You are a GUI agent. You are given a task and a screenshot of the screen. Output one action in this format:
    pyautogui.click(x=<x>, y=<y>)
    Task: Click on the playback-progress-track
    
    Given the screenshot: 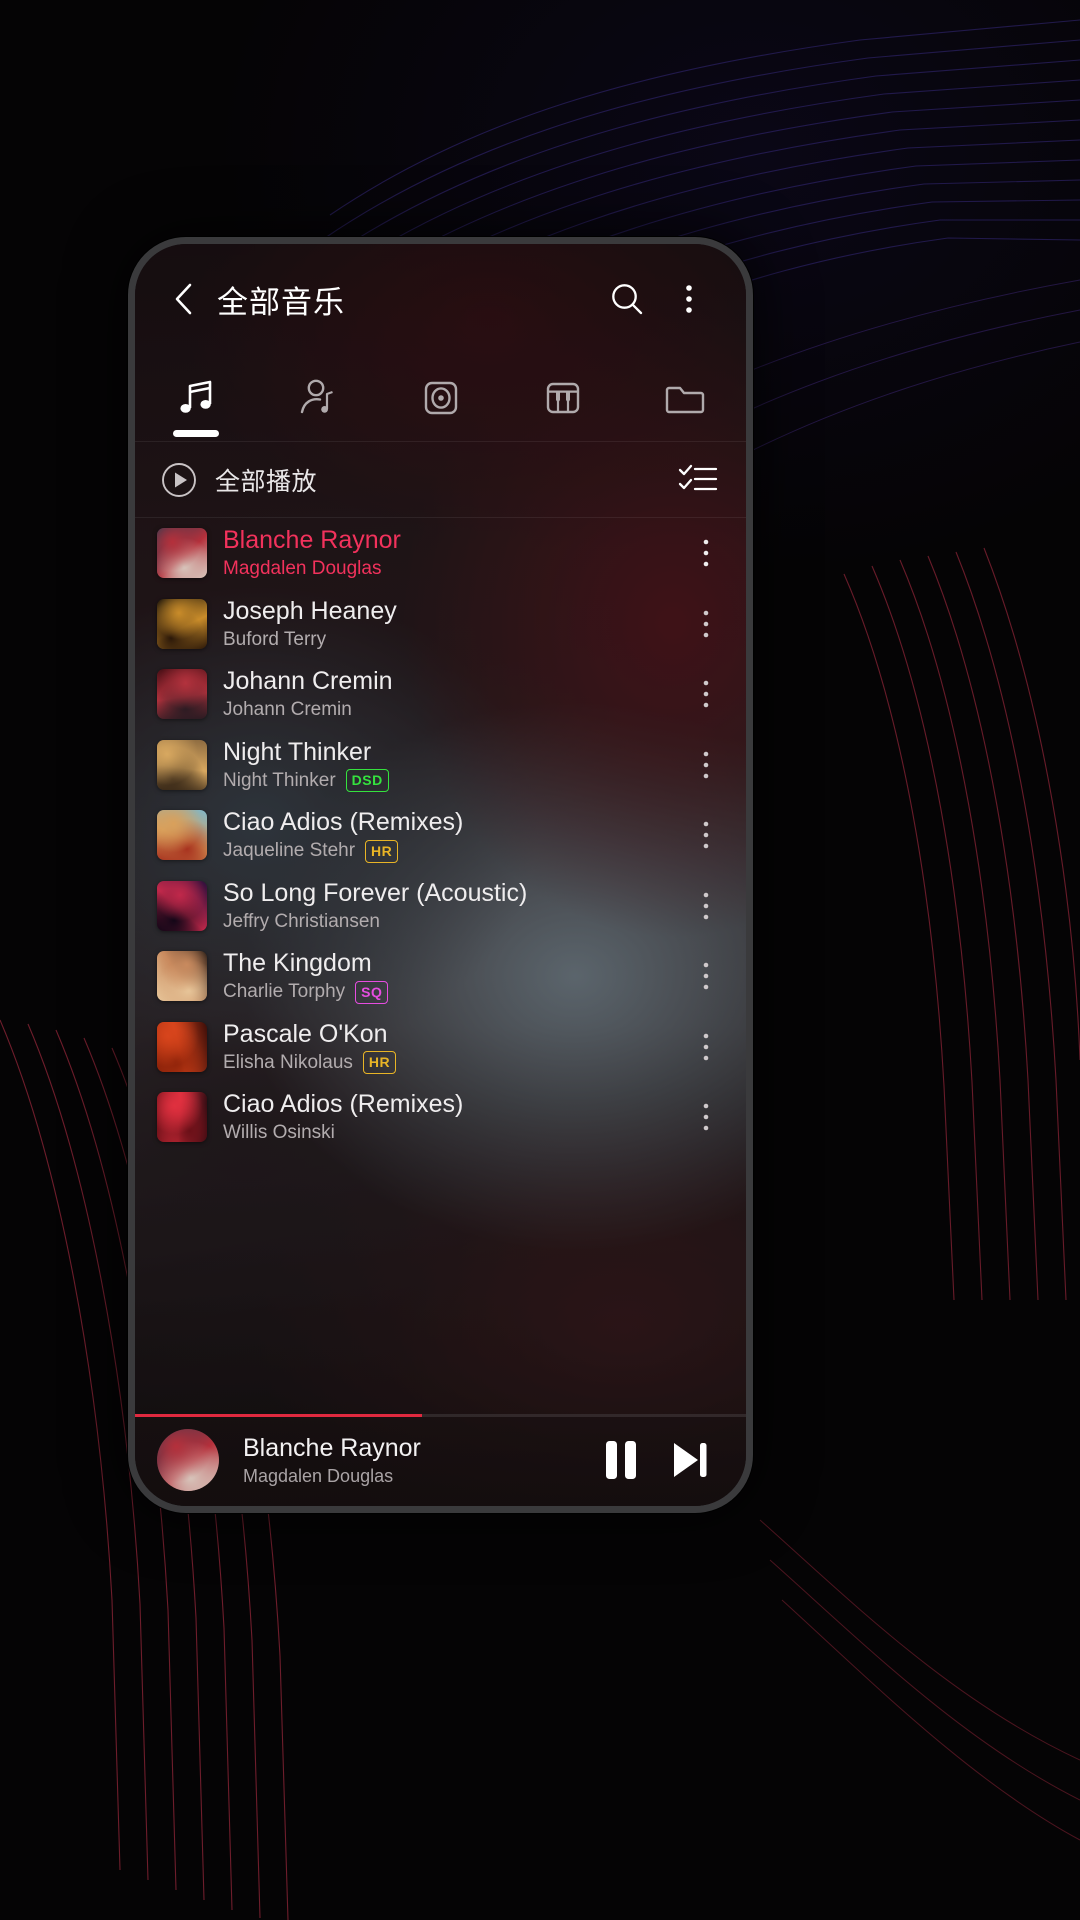 What is the action you would take?
    pyautogui.click(x=440, y=1415)
    